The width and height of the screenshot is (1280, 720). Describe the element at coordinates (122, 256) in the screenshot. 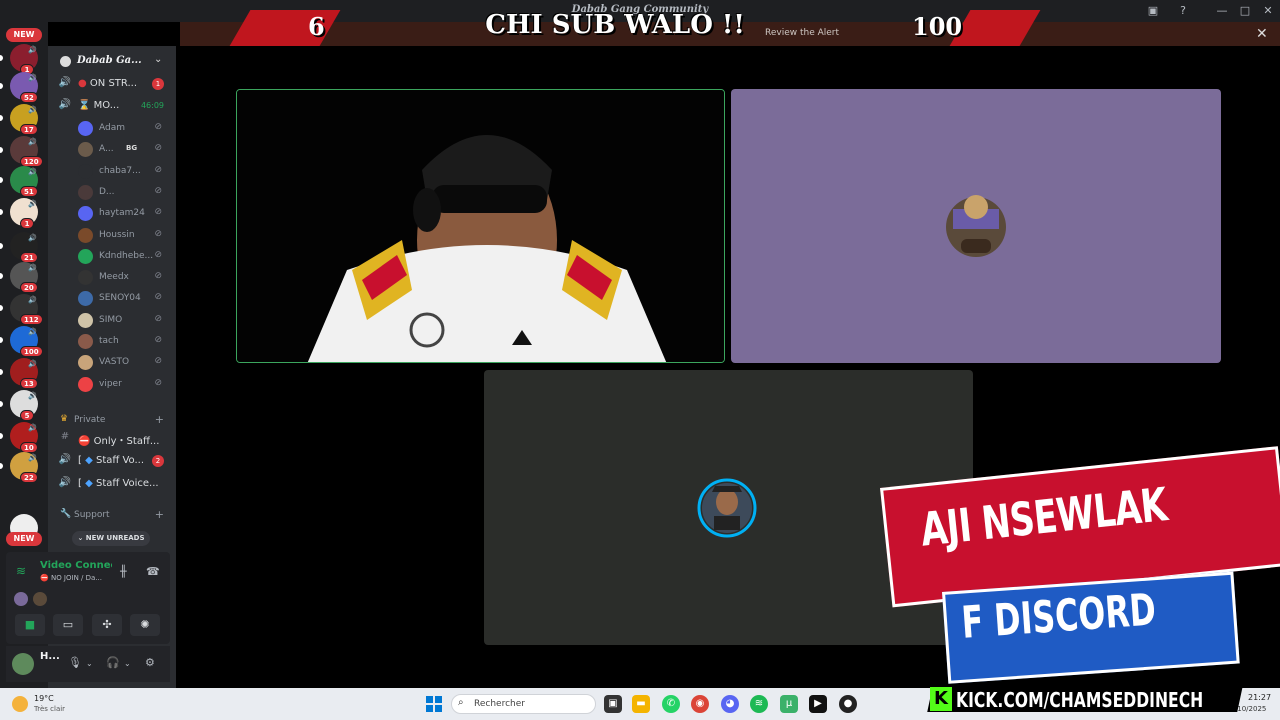

I see `voice-member: Kdndhebe... ⊘` at that location.